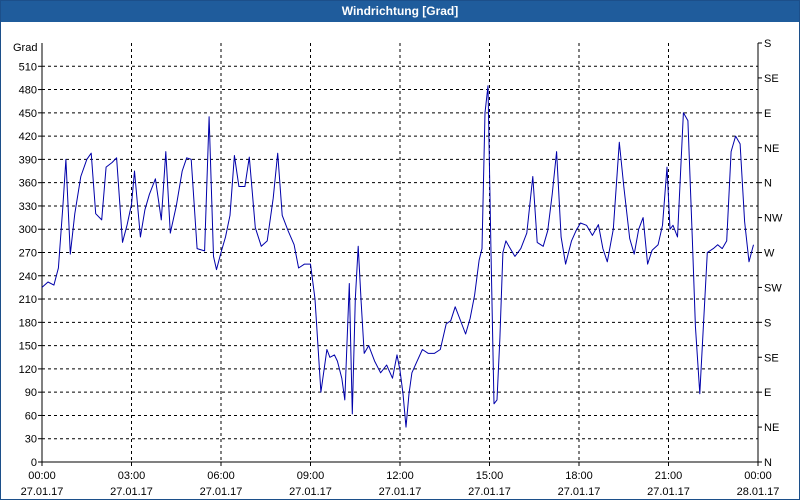 This screenshot has width=800, height=500. What do you see at coordinates (28, 114) in the screenshot?
I see `y-tick-label: 450` at bounding box center [28, 114].